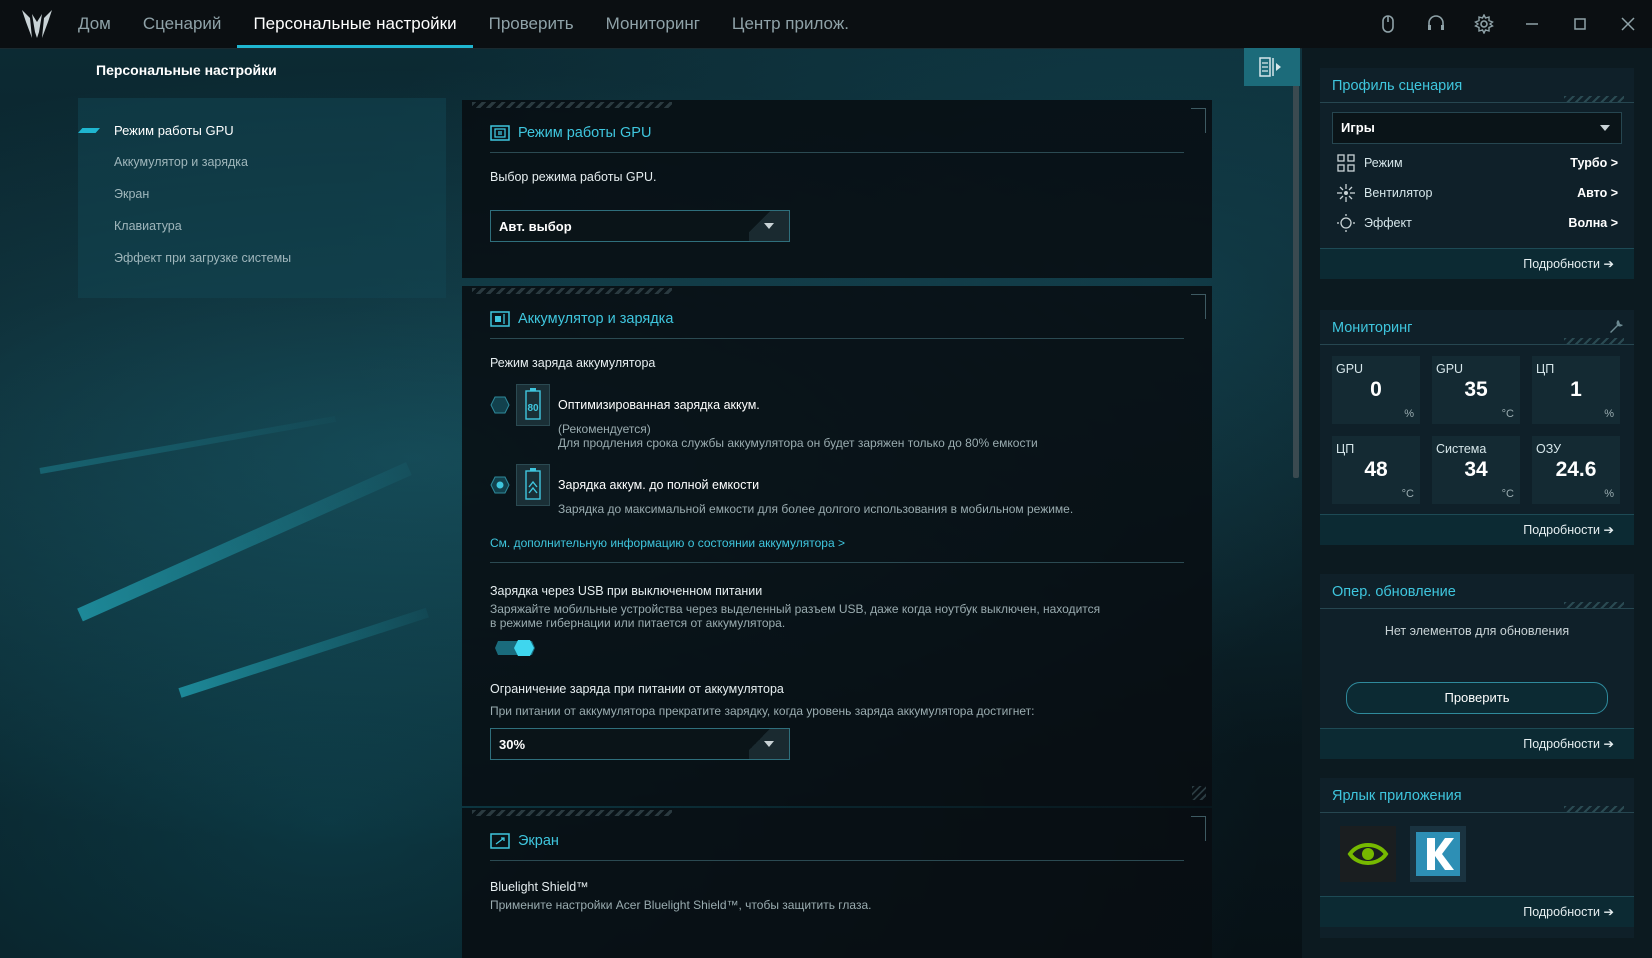  What do you see at coordinates (640, 744) in the screenshot?
I see `charge-limit-dropdown: 30%` at bounding box center [640, 744].